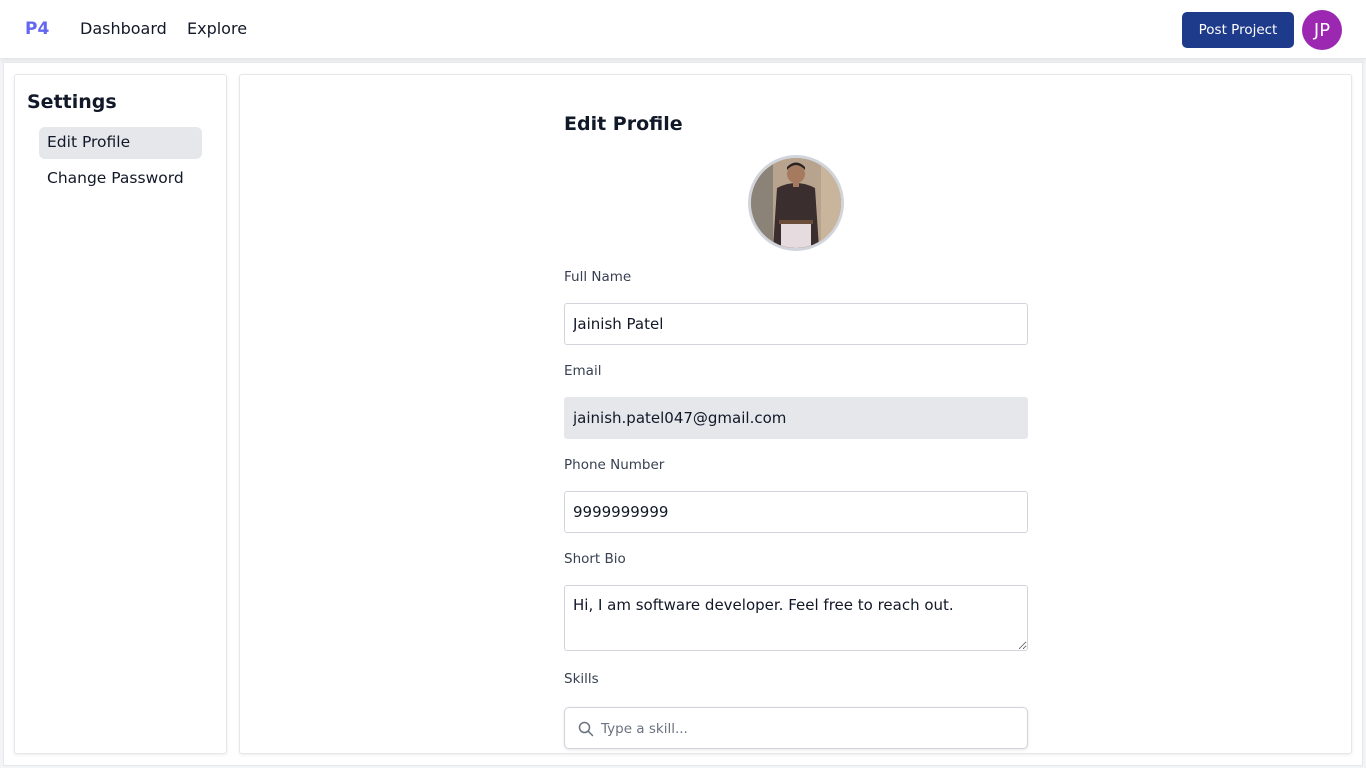  What do you see at coordinates (583, 371) in the screenshot?
I see `email-label: Email` at bounding box center [583, 371].